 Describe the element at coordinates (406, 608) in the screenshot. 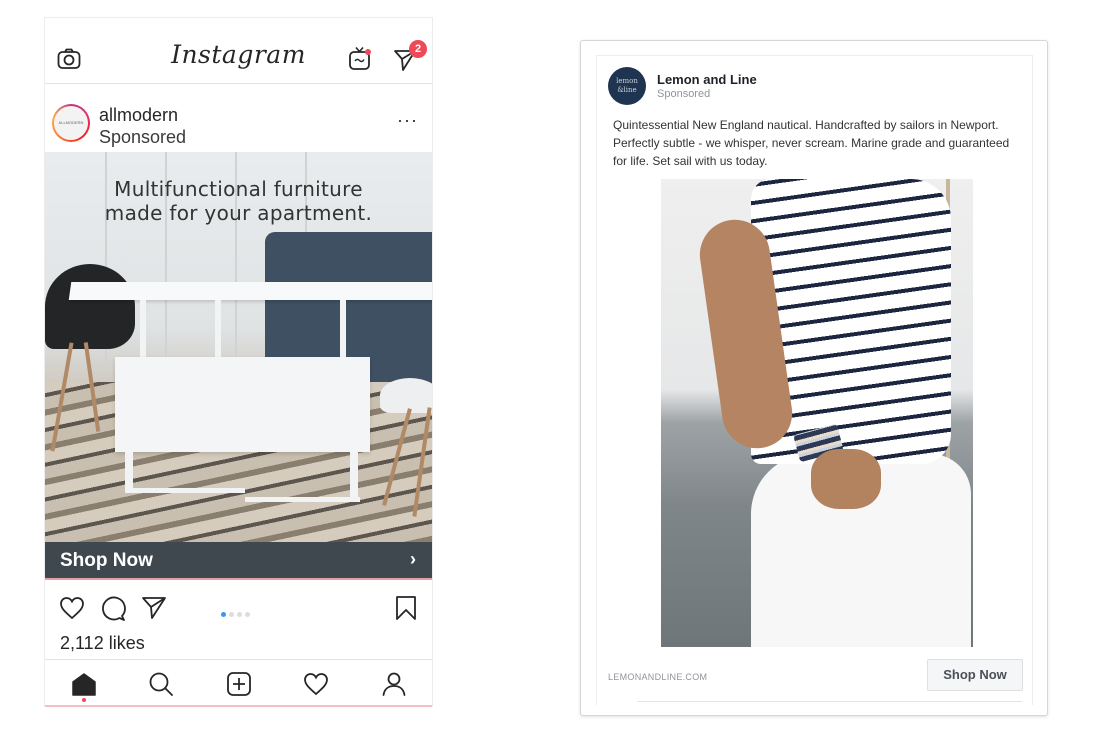

I see `bookmark-icon` at that location.